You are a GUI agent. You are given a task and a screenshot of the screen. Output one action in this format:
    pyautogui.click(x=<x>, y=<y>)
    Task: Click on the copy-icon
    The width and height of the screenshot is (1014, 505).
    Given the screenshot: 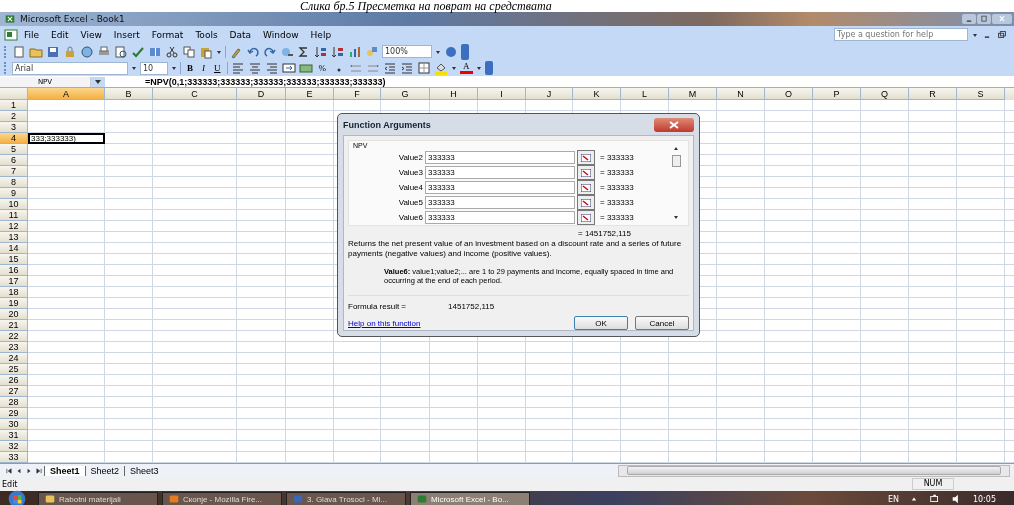 What is the action you would take?
    pyautogui.click(x=189, y=51)
    